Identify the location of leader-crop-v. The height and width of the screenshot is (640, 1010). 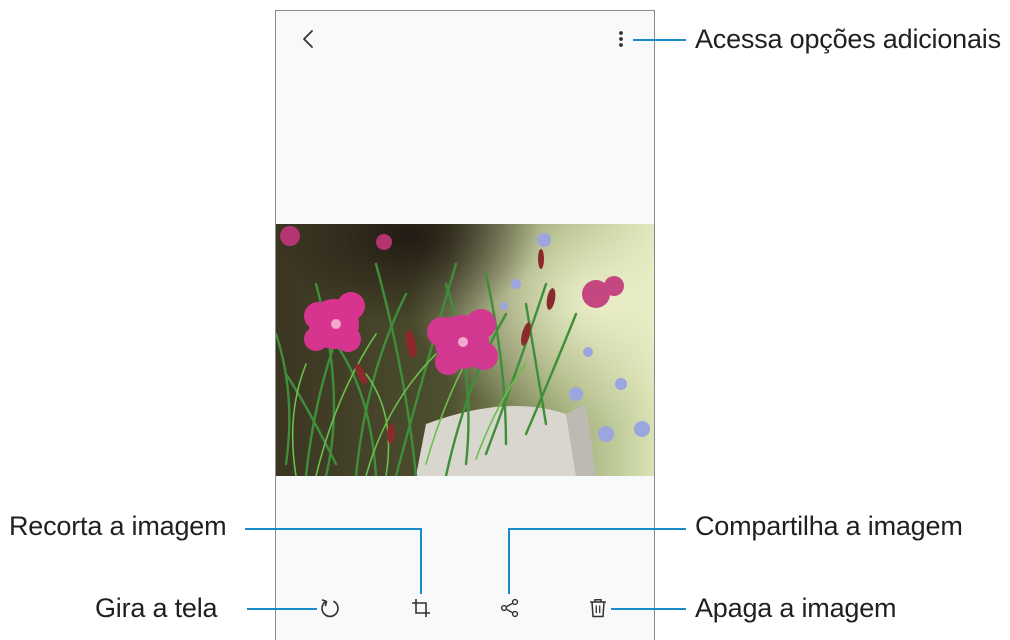
(421, 561).